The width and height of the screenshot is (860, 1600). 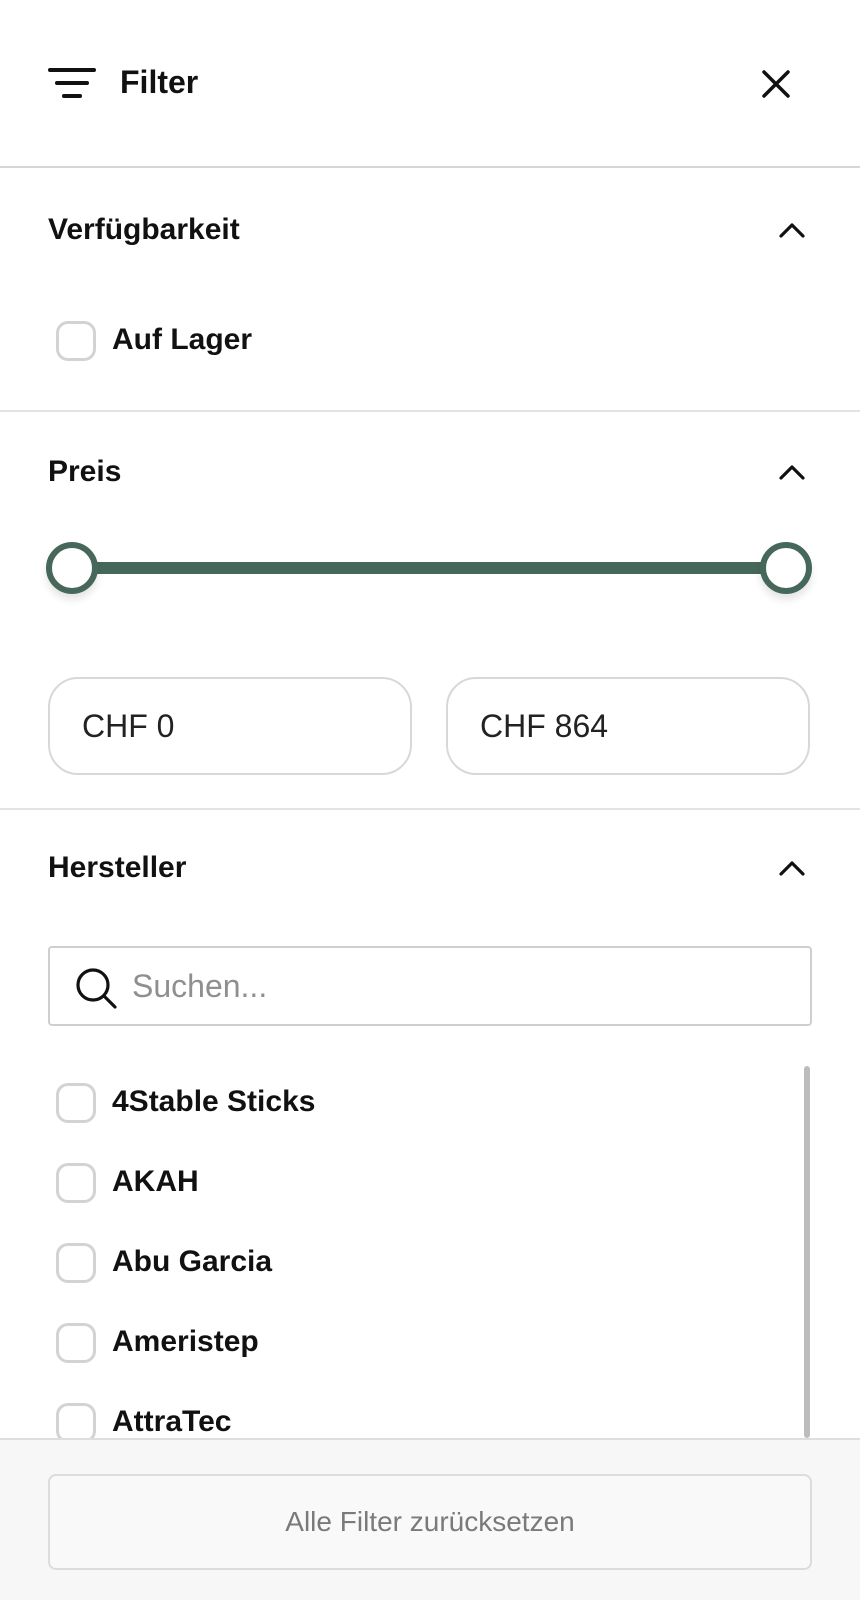 I want to click on manufacturer-search-box, so click(x=430, y=986).